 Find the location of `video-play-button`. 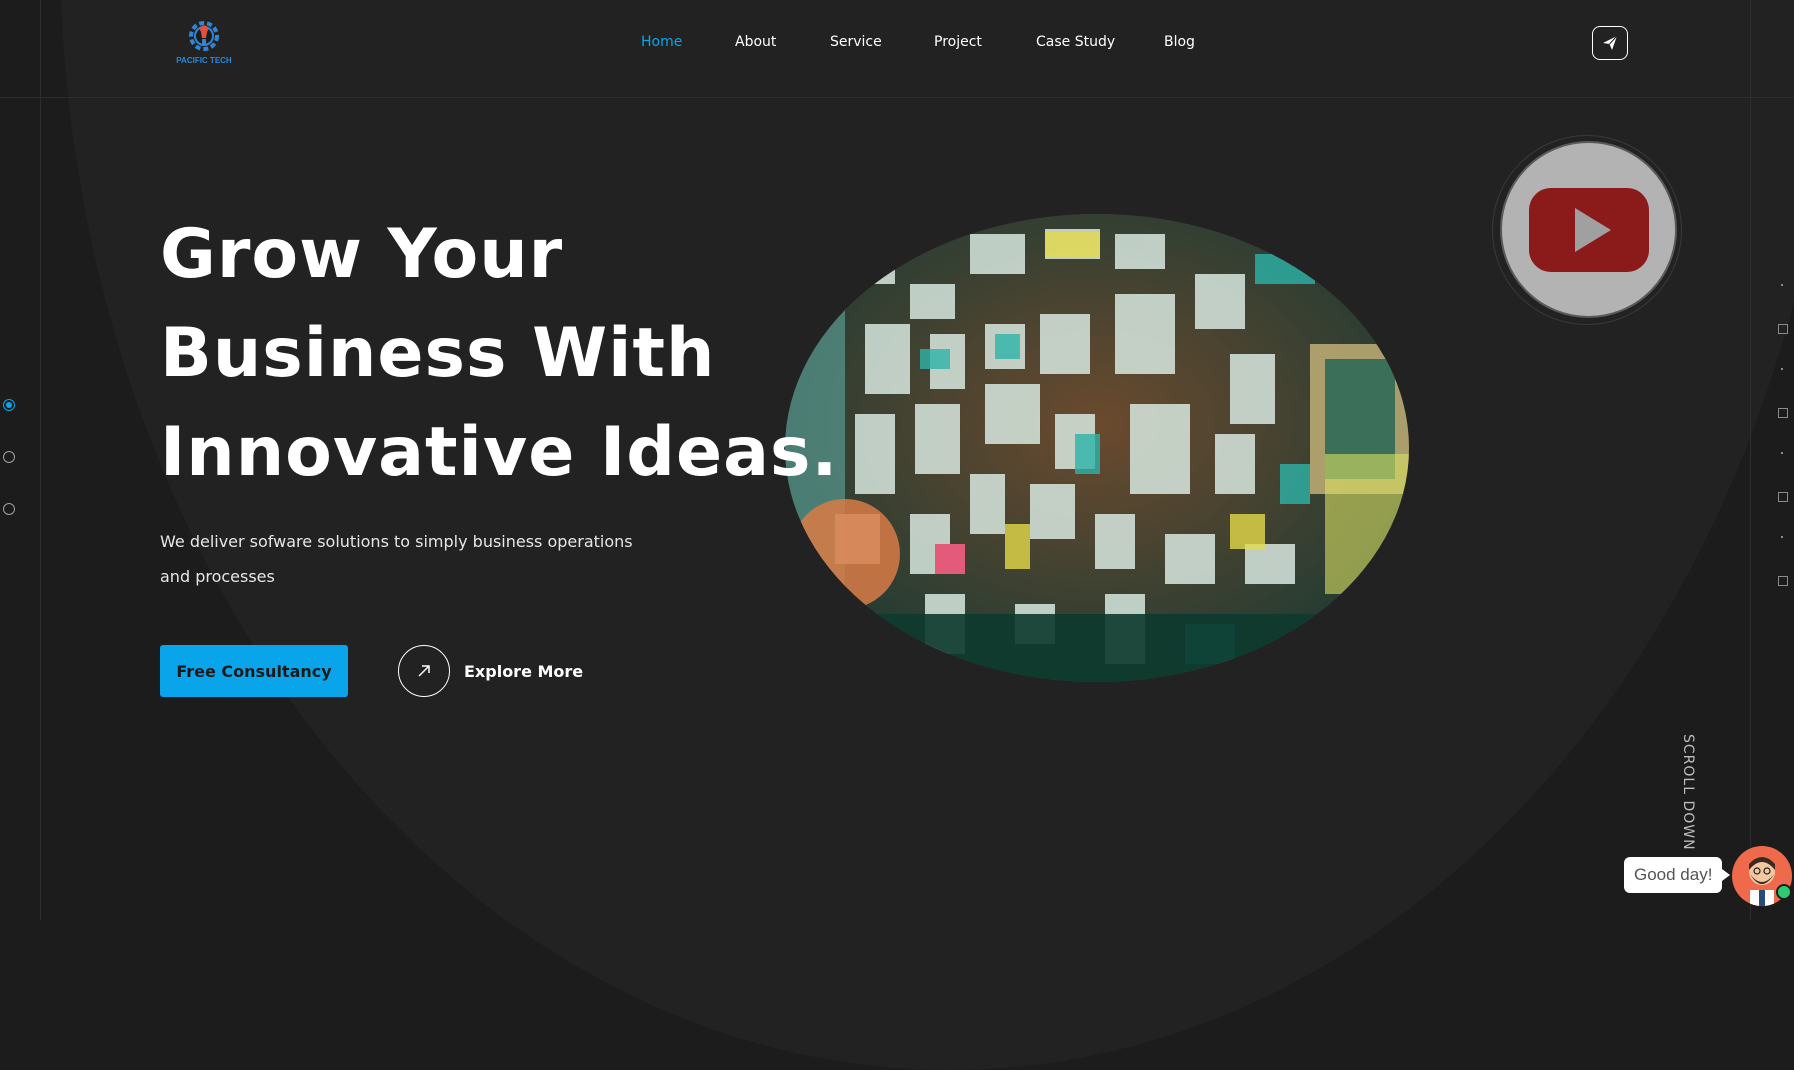

video-play-button is located at coordinates (1588, 229).